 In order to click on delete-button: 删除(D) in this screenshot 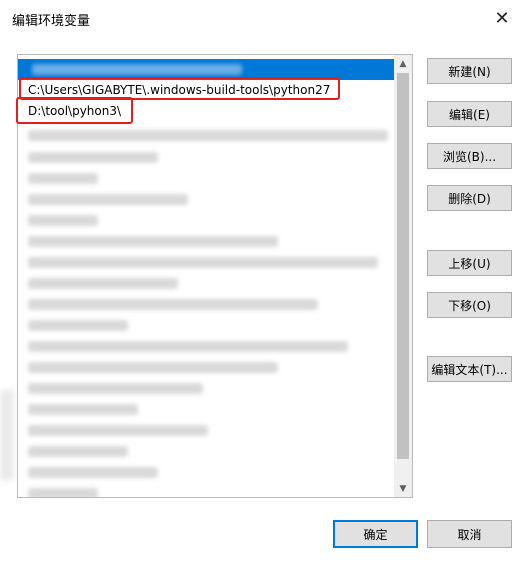, I will do `click(469, 198)`.